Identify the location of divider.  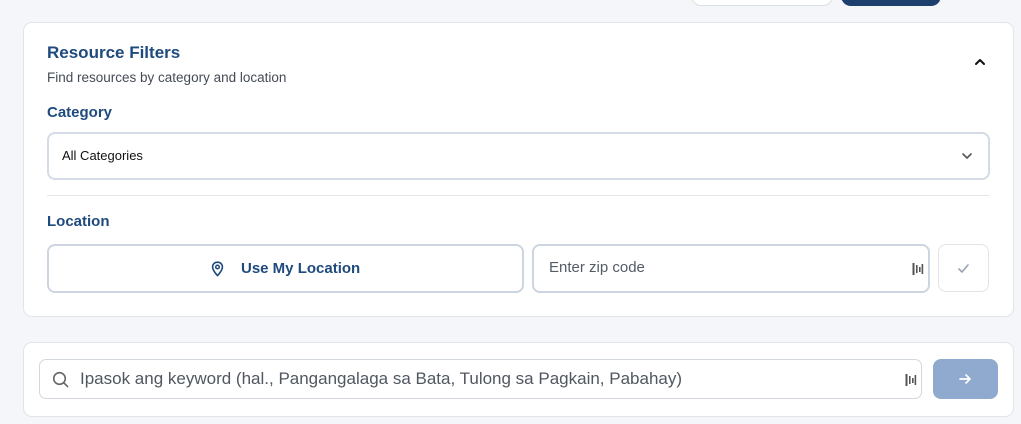
(518, 195).